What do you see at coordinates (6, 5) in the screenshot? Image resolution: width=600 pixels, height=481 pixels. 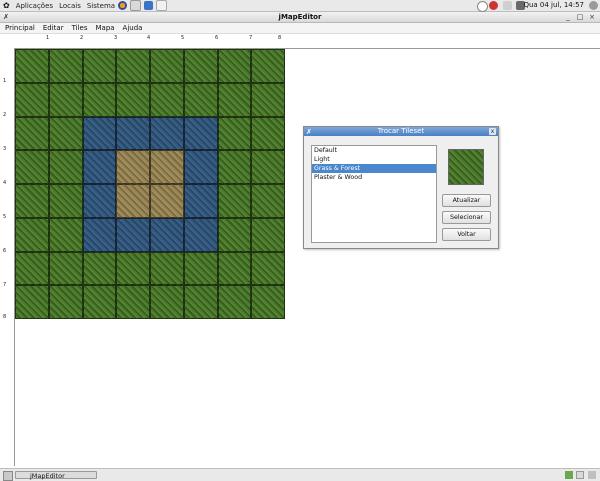 I see `foot-icon: ✿` at bounding box center [6, 5].